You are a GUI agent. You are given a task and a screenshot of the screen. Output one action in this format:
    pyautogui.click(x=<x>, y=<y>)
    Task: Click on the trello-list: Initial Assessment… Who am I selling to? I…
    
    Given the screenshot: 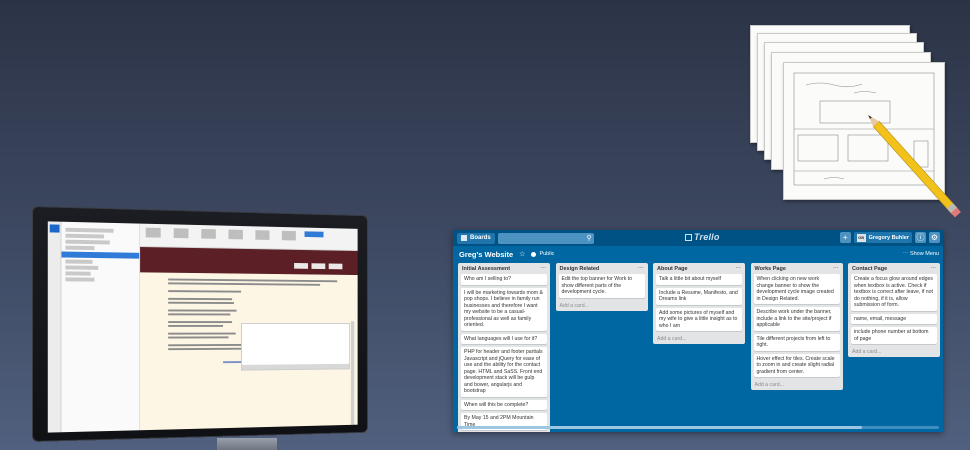 What is the action you would take?
    pyautogui.click(x=504, y=347)
    